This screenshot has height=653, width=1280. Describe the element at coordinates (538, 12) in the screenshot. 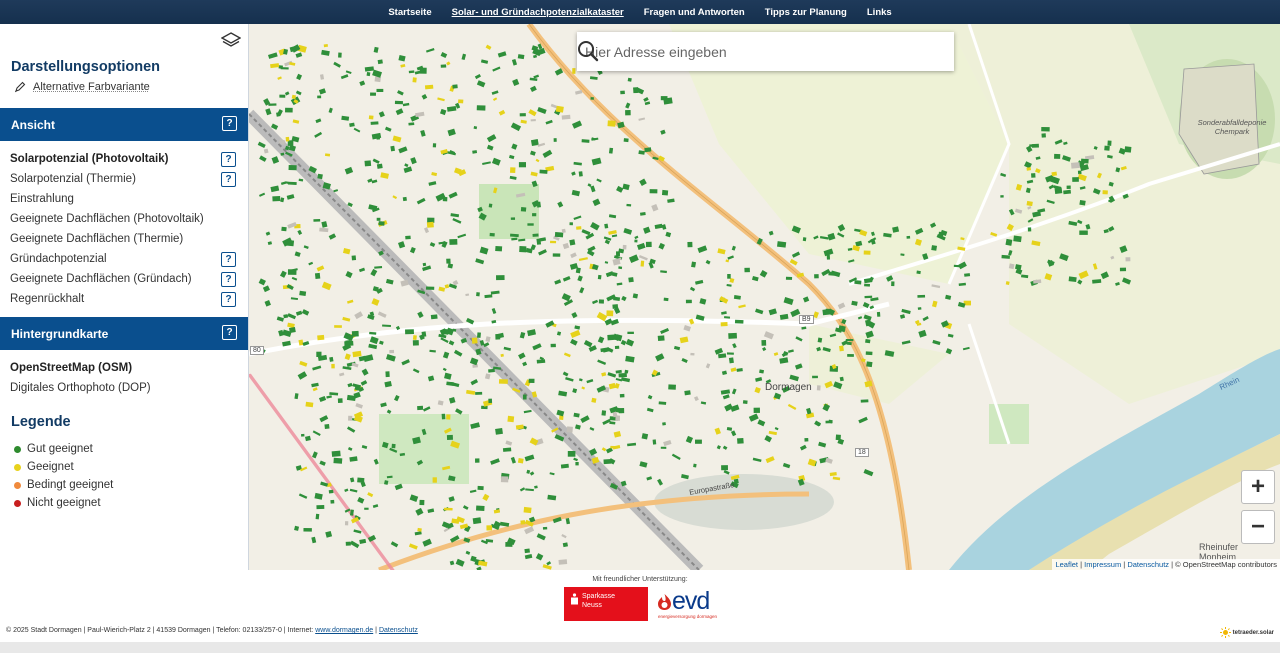

I see `nav-solarkataster: Solar- und Gründachpotenzialkataster` at that location.